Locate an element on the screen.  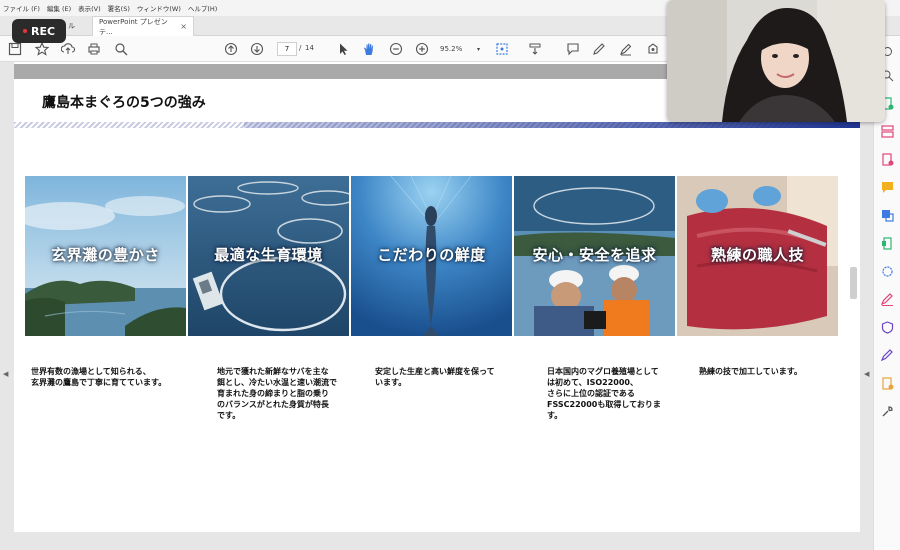
fill-sign-icon is located at coordinates (887, 299).